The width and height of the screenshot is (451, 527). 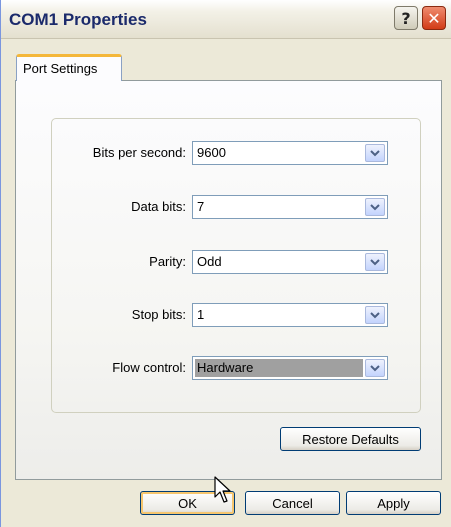 I want to click on data-bits-select: 7, so click(x=290, y=207).